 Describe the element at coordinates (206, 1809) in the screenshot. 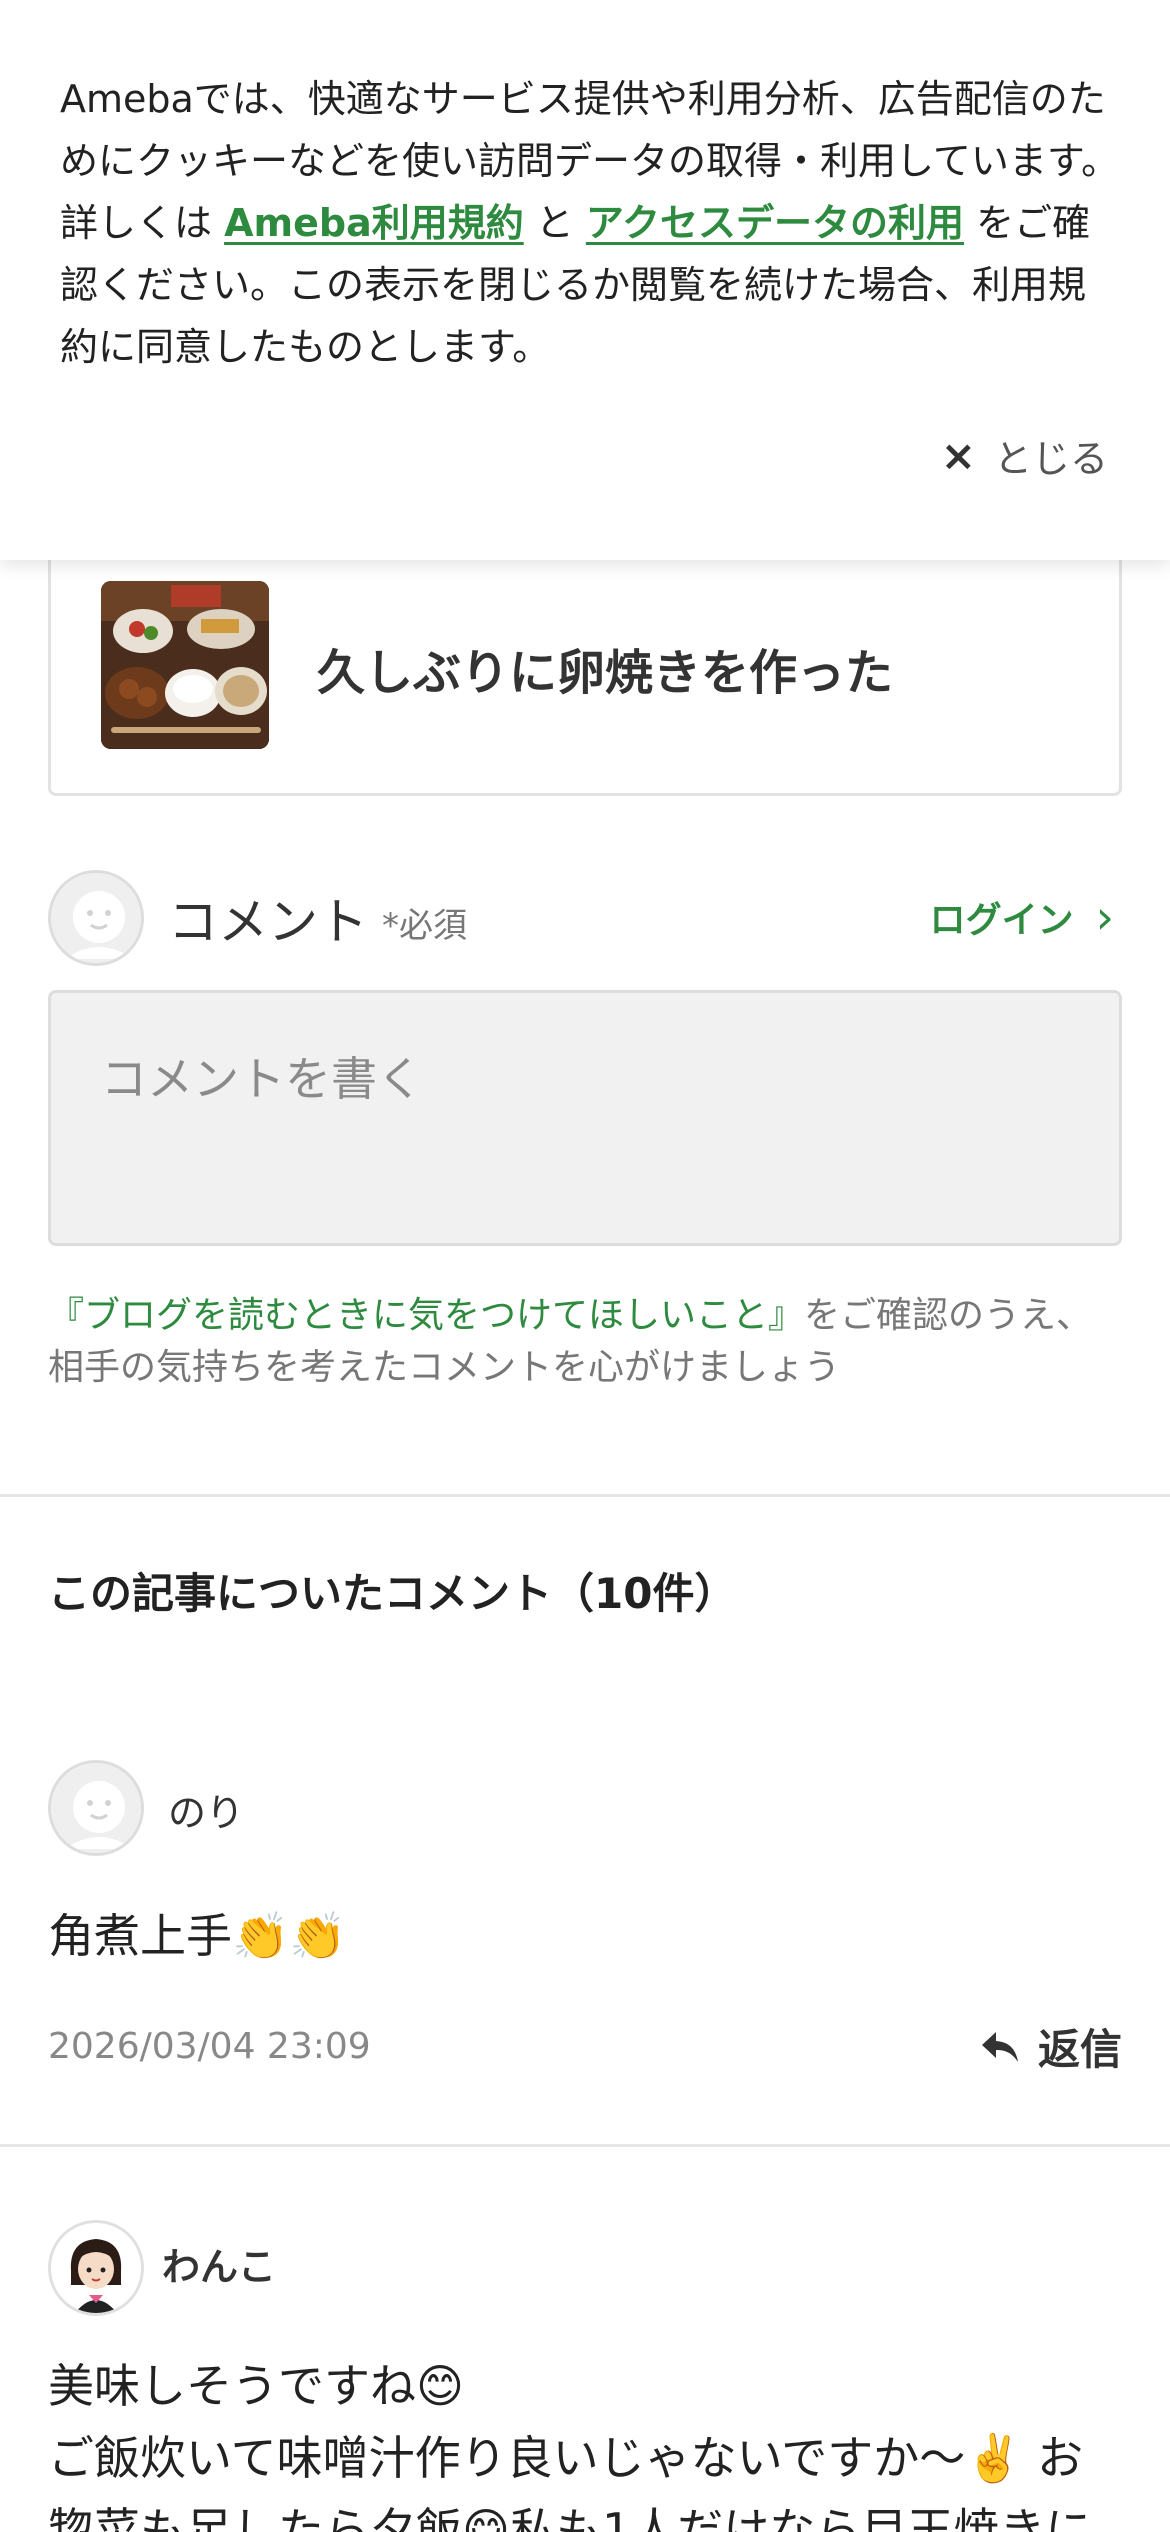

I see `commenter-name: のり` at that location.